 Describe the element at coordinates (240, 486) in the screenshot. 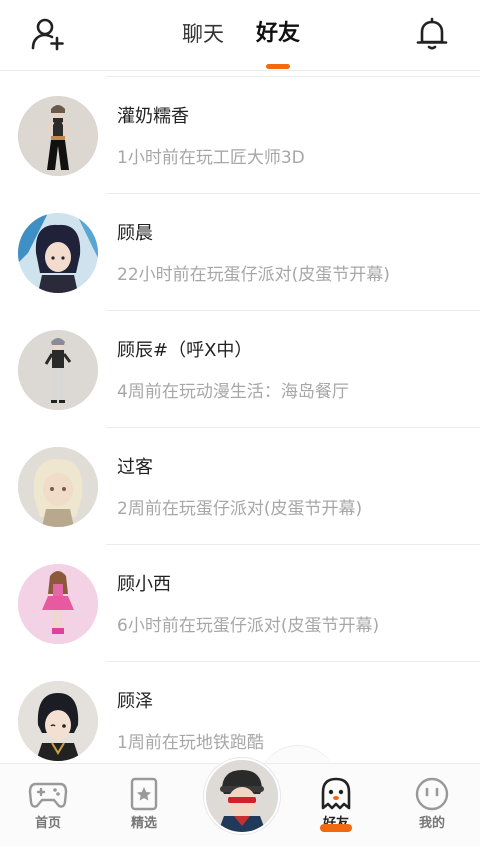

I see `friend-row: 过客 2周前在玩蛋仔派对(皮蛋节开幕)` at that location.